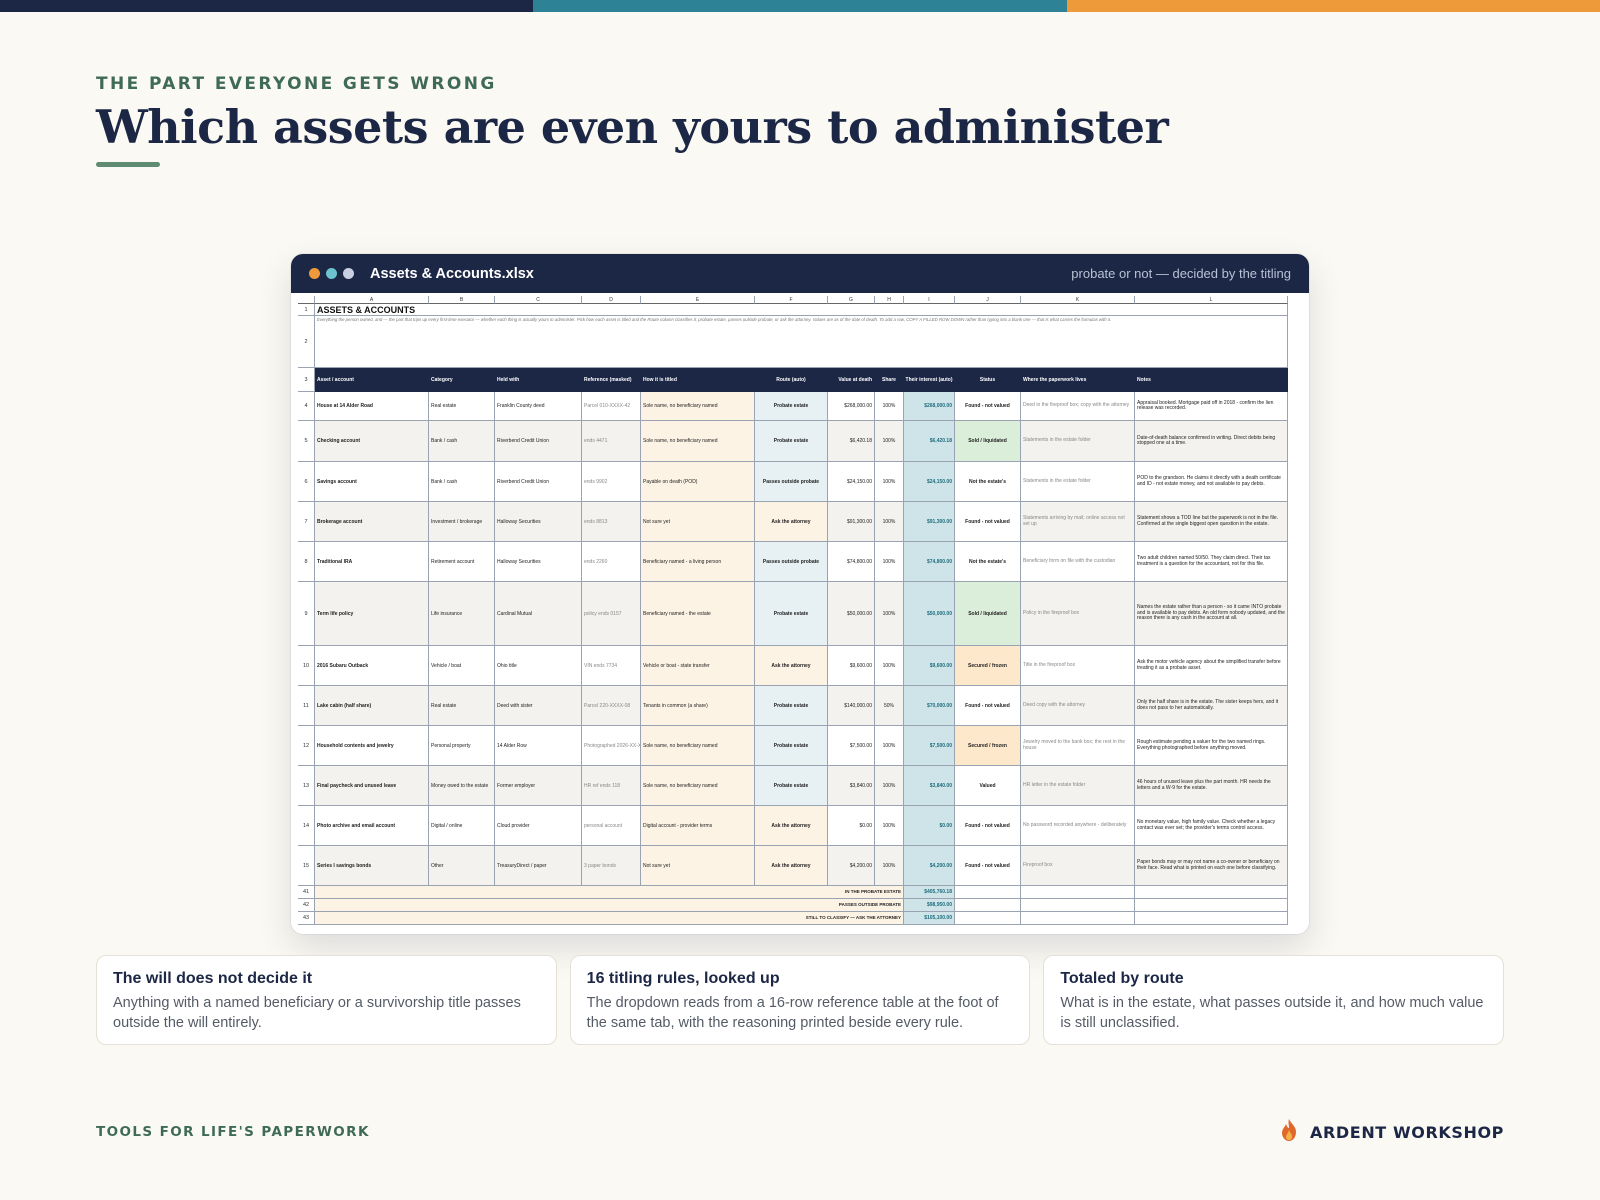 This screenshot has width=1600, height=1200. Describe the element at coordinates (851, 706) in the screenshot. I see `cell-value: $140,000.00` at that location.